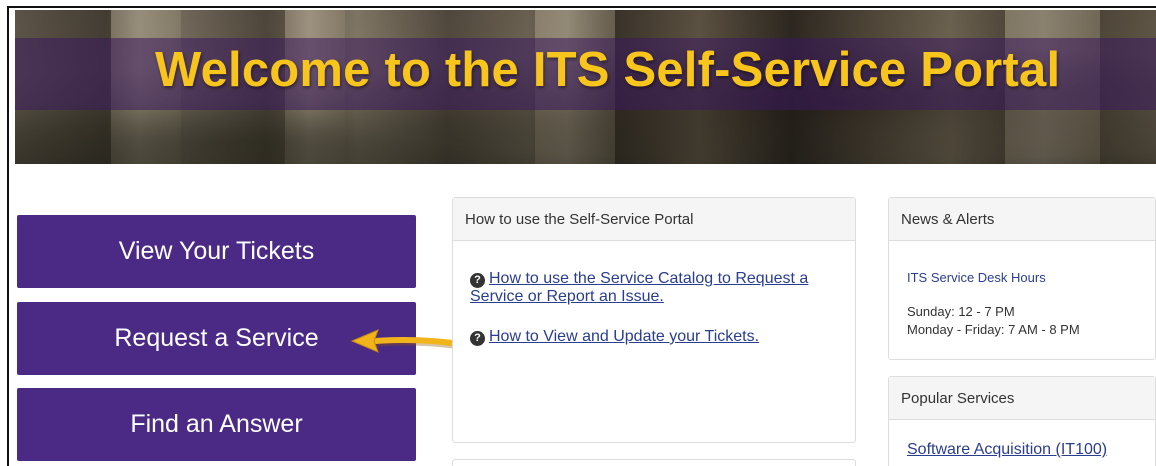 The height and width of the screenshot is (466, 1156). What do you see at coordinates (216, 251) in the screenshot?
I see `view-tickets-button: View Your Tickets` at bounding box center [216, 251].